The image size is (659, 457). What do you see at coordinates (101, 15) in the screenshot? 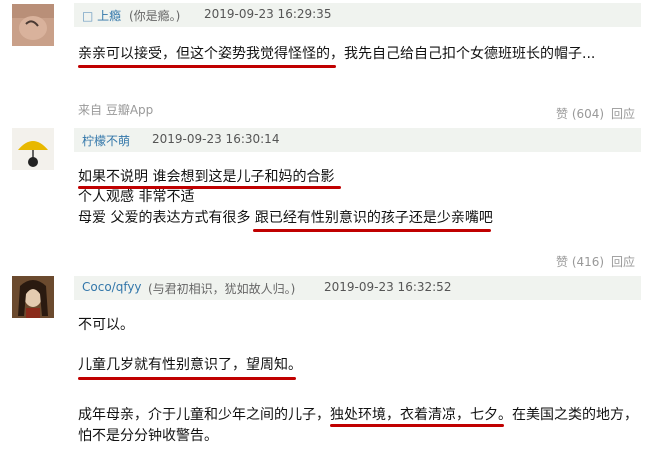
I see `username-link: □ 上瘾` at bounding box center [101, 15].